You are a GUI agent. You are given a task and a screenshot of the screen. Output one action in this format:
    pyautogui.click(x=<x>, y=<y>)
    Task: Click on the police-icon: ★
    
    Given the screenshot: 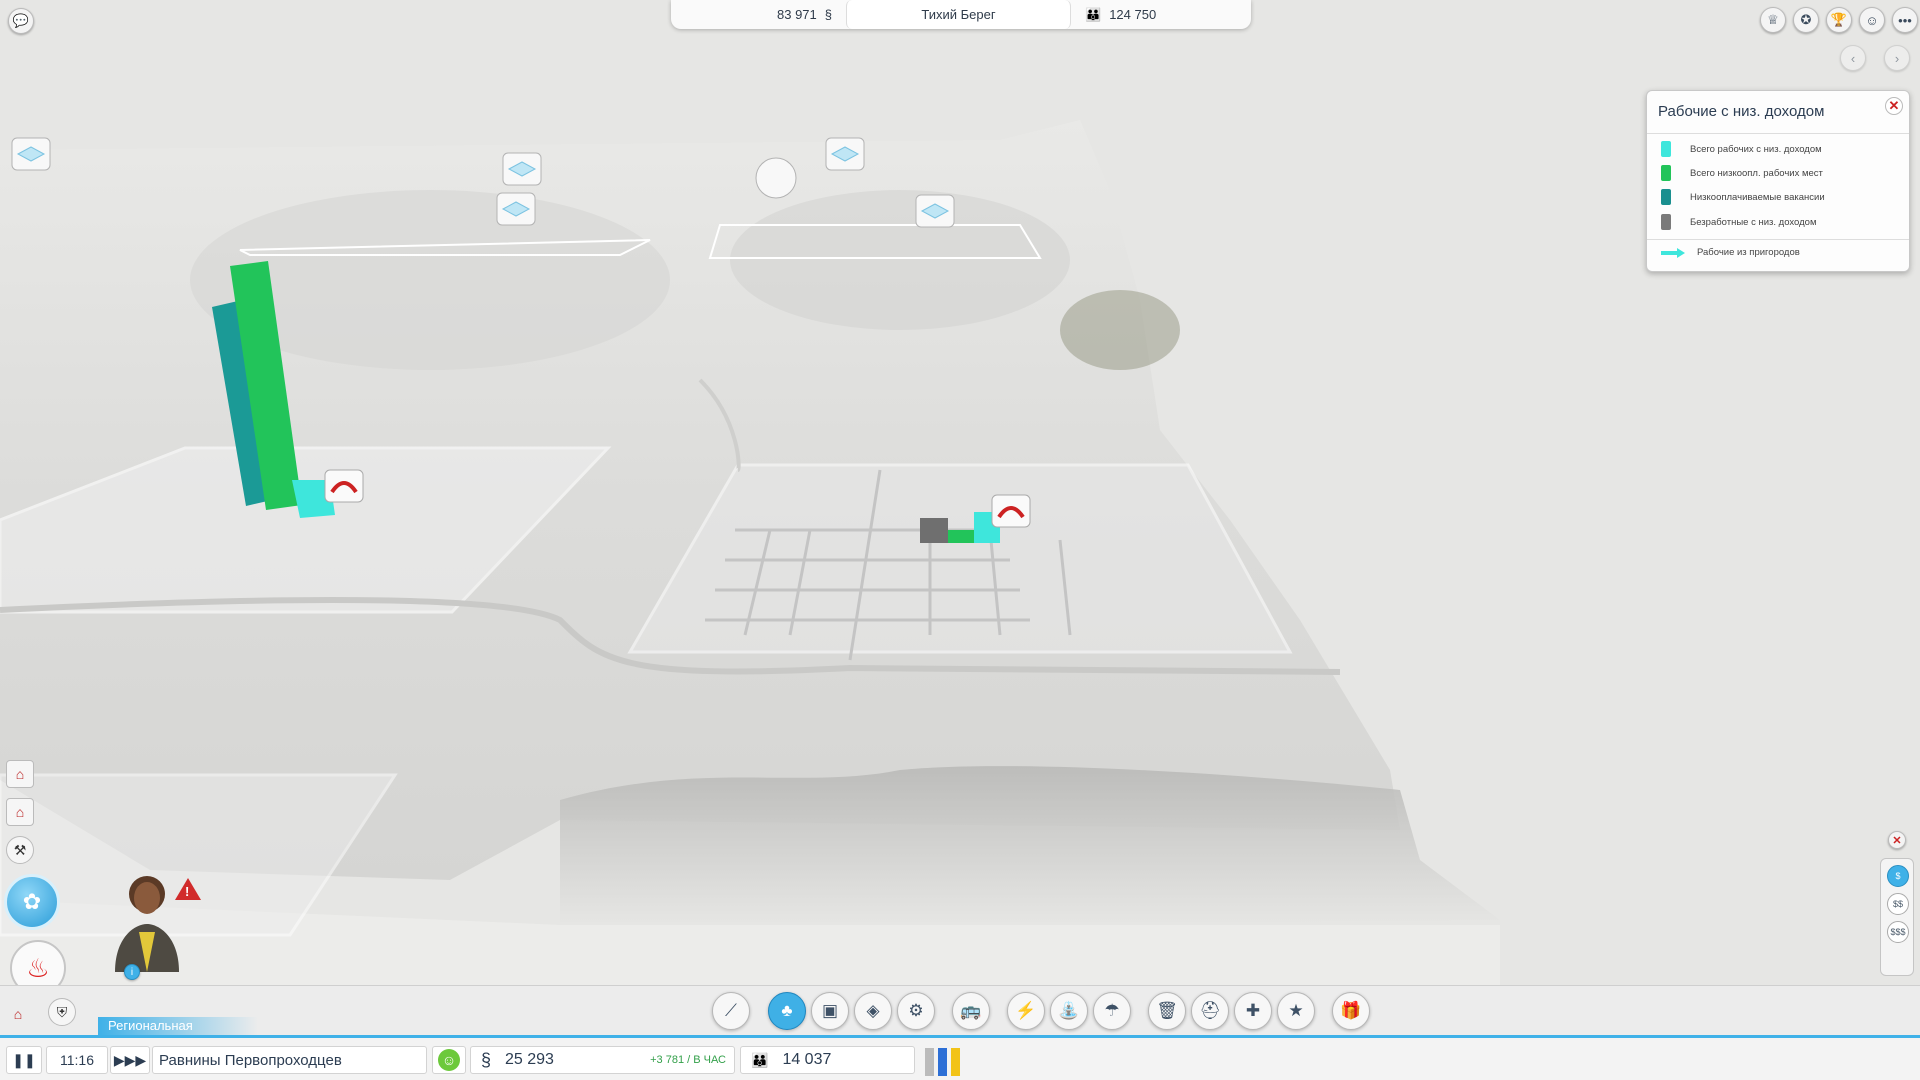 What is the action you would take?
    pyautogui.click(x=1296, y=1011)
    